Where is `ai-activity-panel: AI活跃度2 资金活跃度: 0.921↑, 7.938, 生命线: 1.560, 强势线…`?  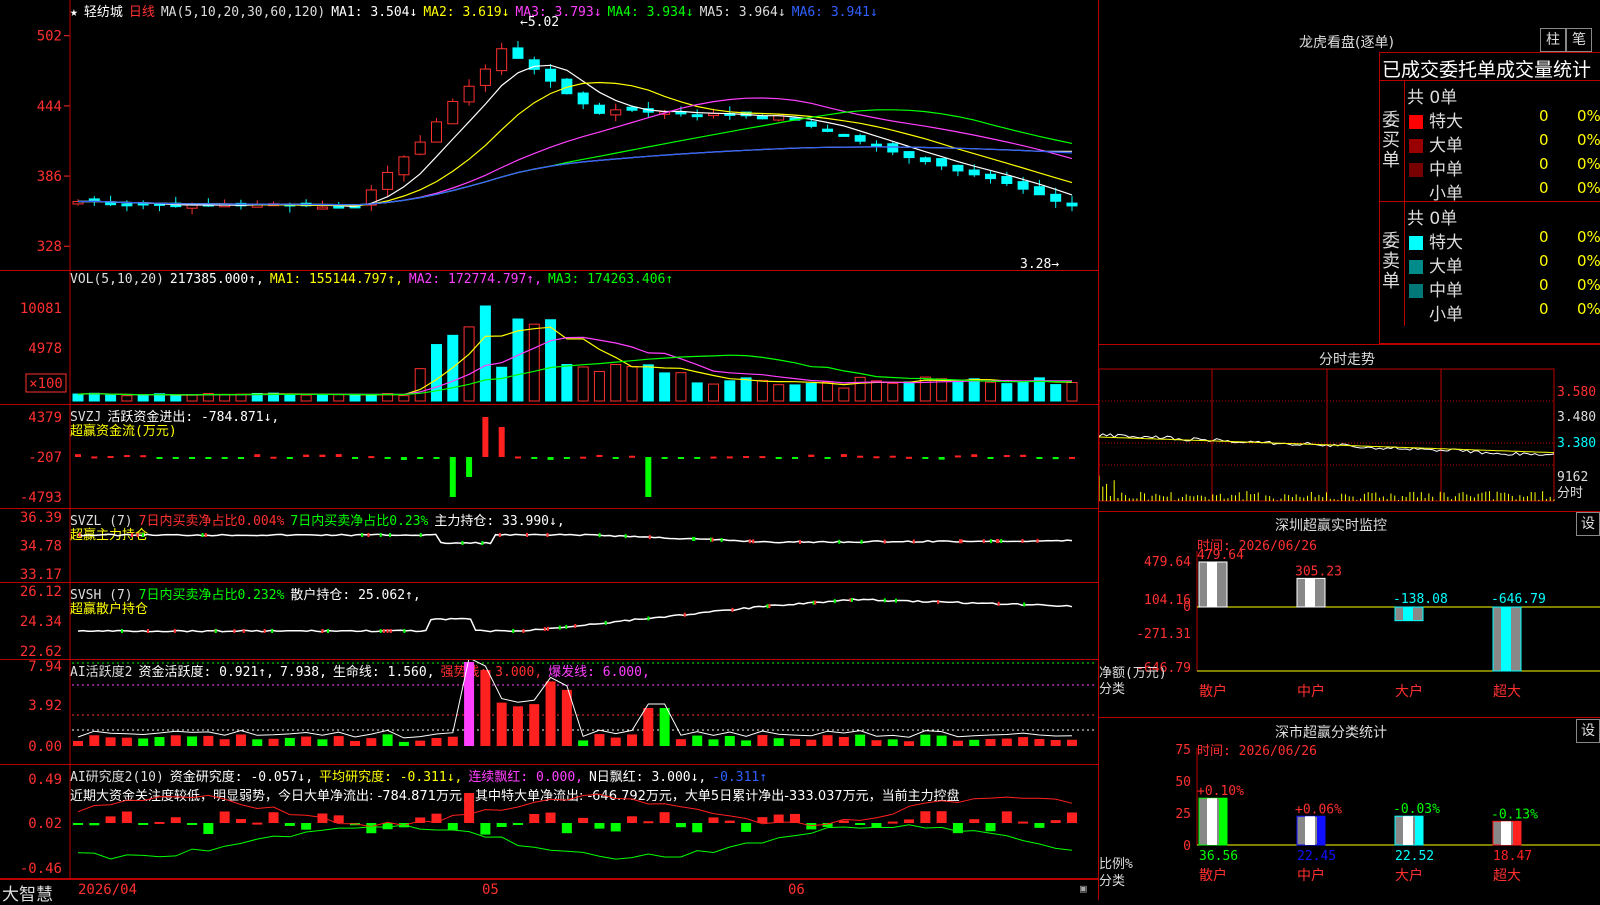 ai-activity-panel: AI活跃度2 资金活跃度: 0.921↑, 7.938, 生命线: 1.560, 强势线… is located at coordinates (549, 712).